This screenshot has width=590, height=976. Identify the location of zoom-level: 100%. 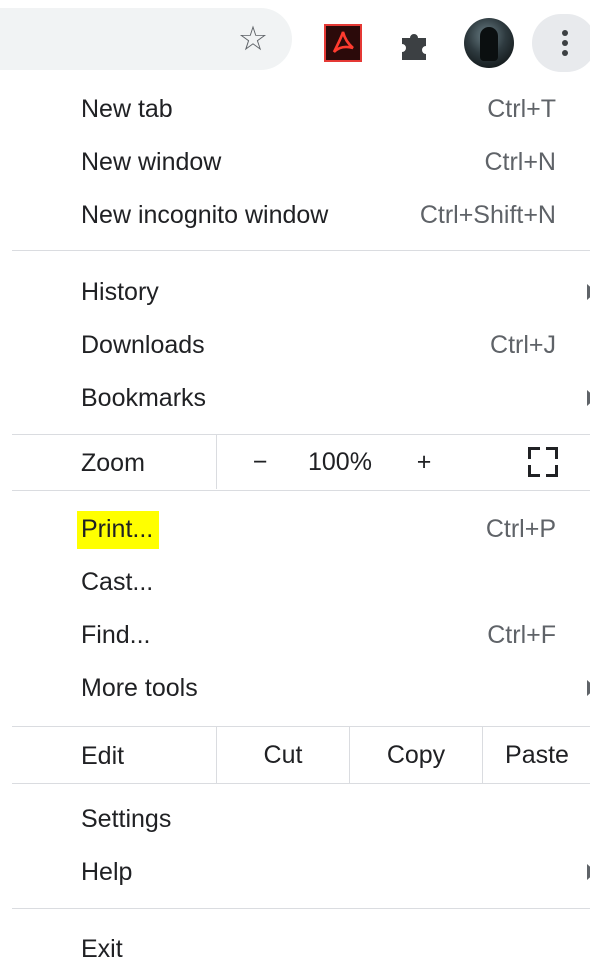
(340, 462).